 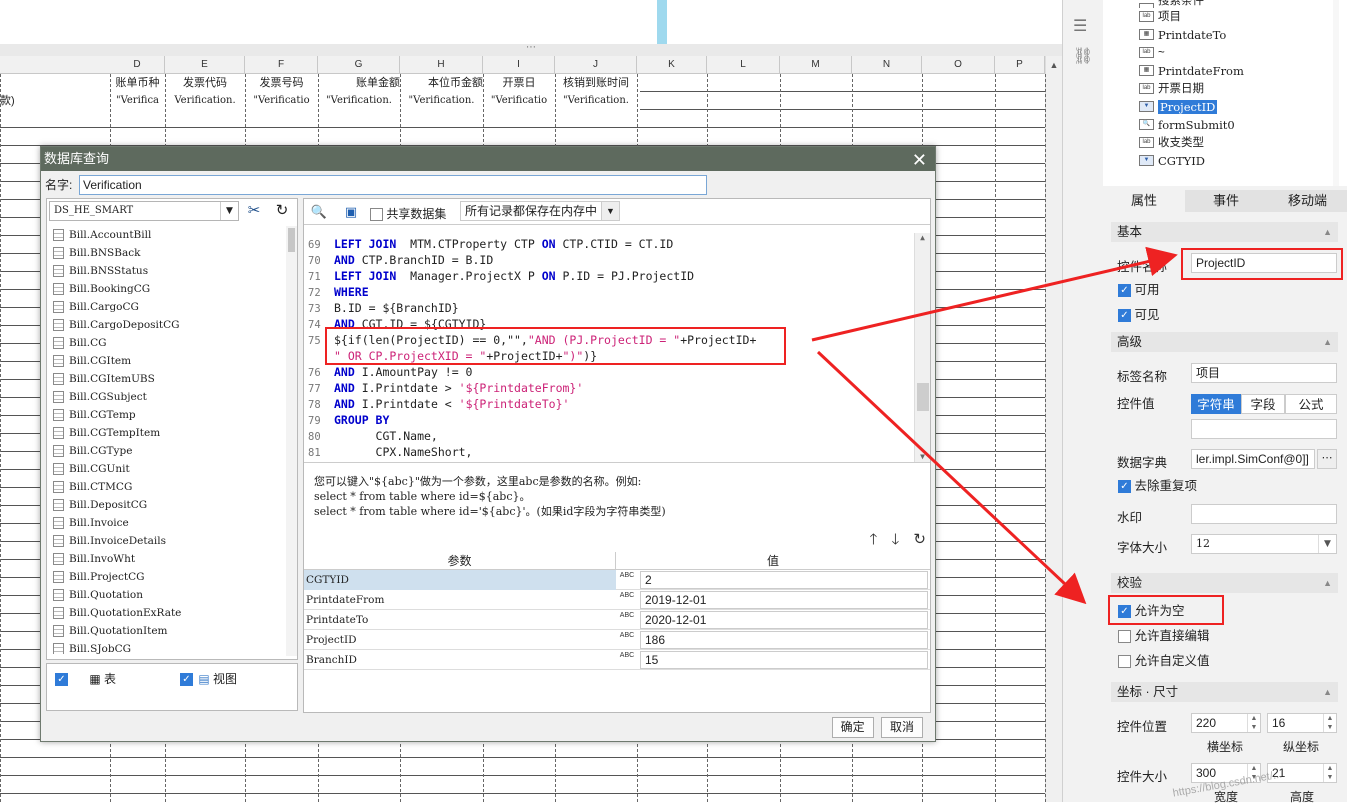 I want to click on arrow-to-allow-empty, so click(x=951, y=477).